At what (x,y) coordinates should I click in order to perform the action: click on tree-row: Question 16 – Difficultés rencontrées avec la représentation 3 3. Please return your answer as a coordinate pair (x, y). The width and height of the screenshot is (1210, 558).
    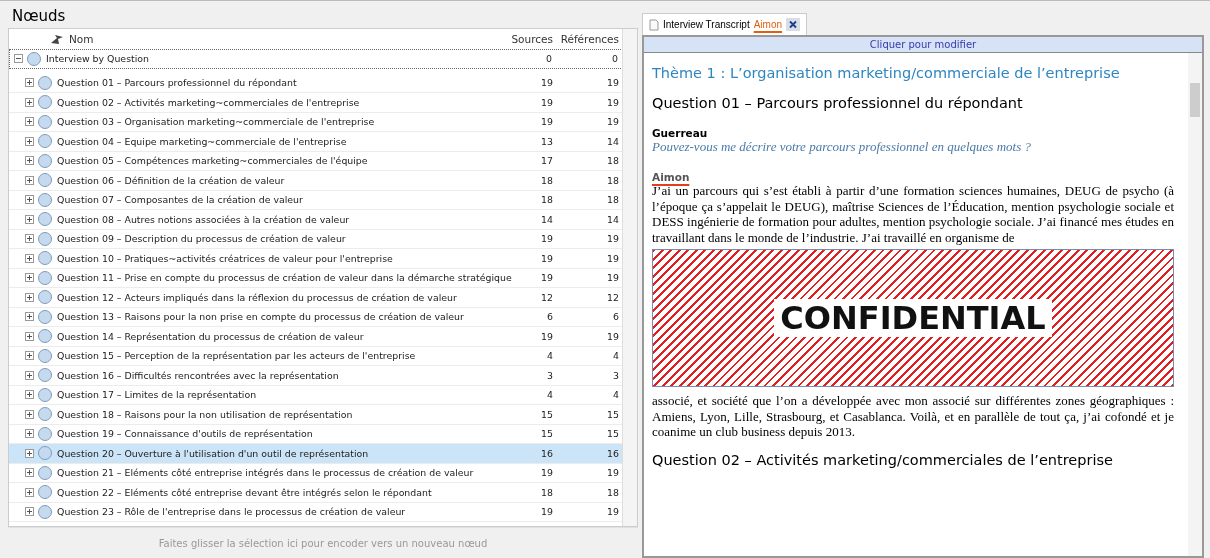
    Looking at the image, I should click on (316, 376).